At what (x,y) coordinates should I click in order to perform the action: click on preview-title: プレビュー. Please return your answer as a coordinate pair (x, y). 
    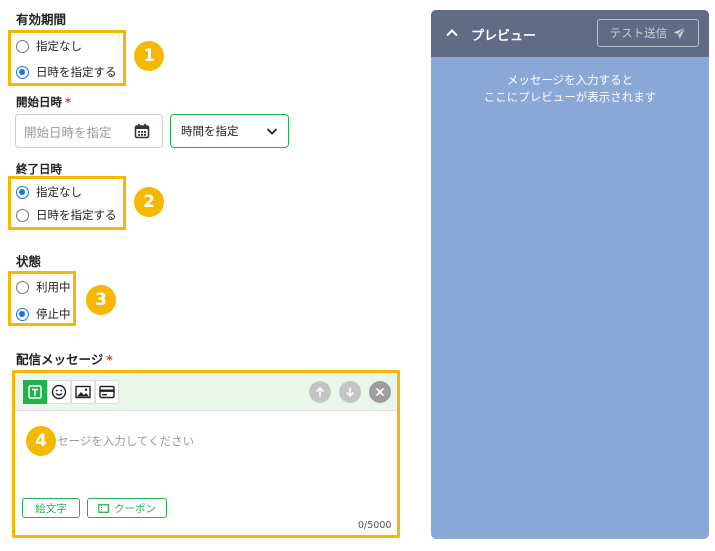
    Looking at the image, I should click on (504, 36).